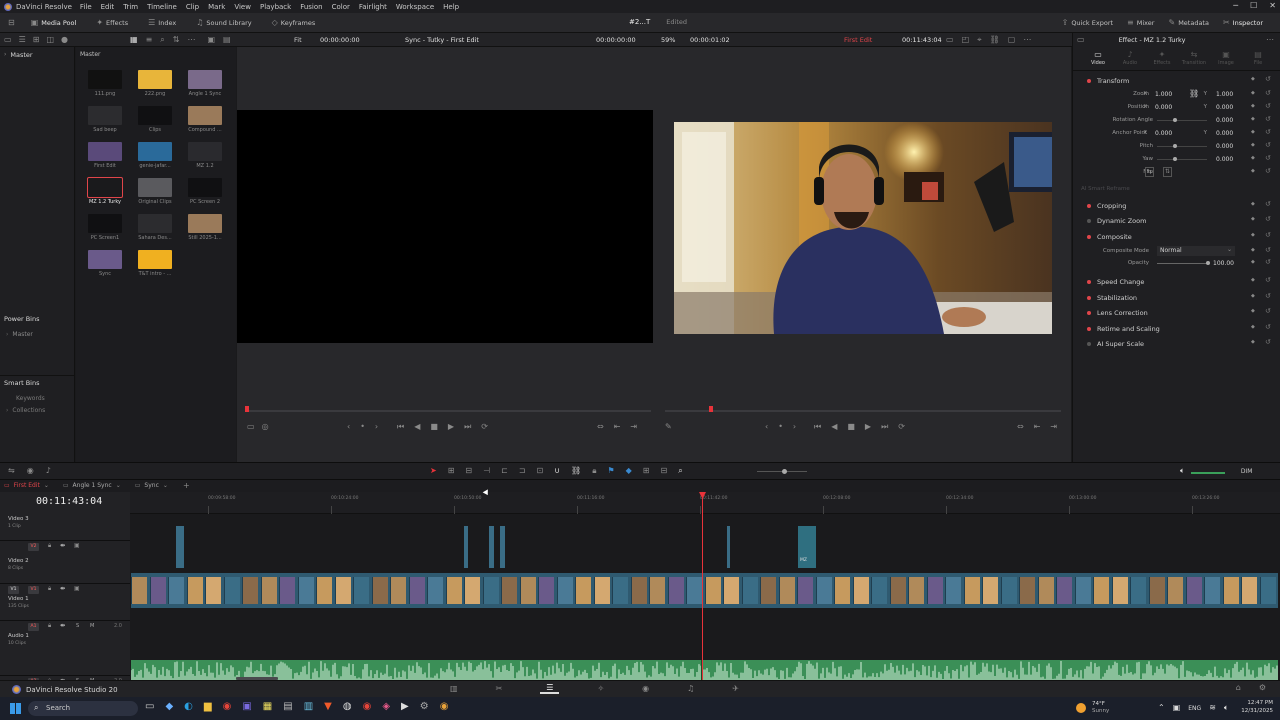 The image size is (1280, 720). Describe the element at coordinates (600, 427) in the screenshot. I see `match-frame-icon: ⇔` at that location.